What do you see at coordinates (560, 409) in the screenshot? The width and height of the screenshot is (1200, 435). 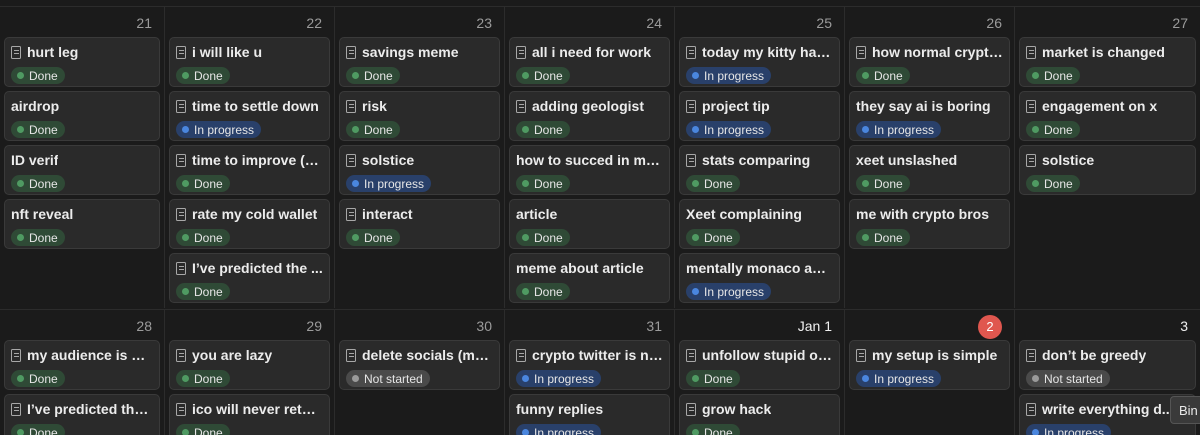 I see `card-title-text: funny replies` at bounding box center [560, 409].